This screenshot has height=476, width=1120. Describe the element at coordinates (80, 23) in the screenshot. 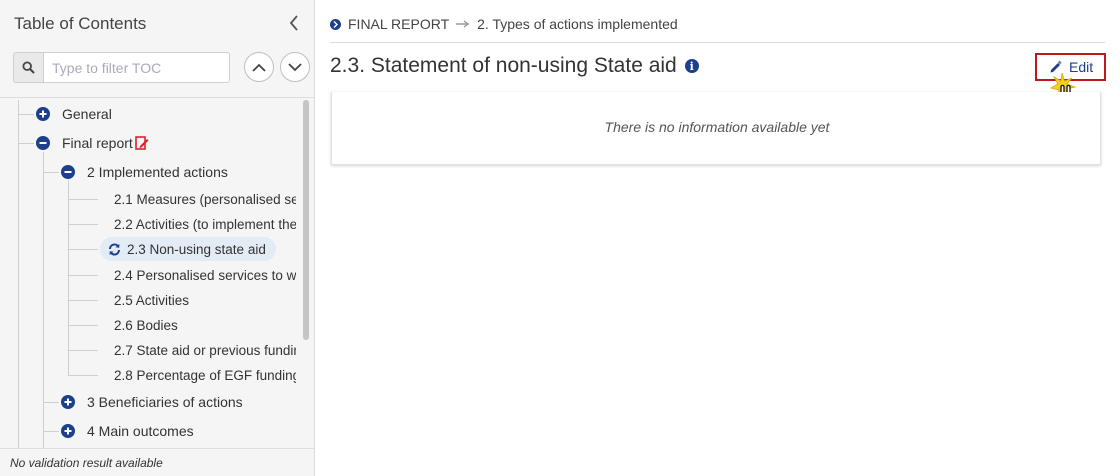

I see `toc-title: Table of Contents` at that location.